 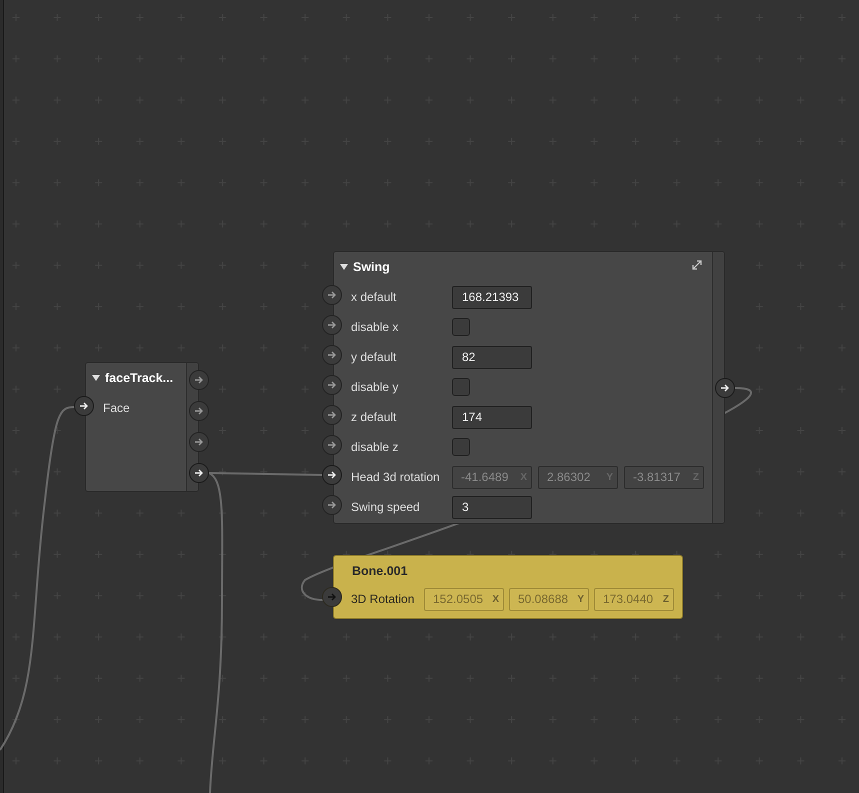 I want to click on node-title: Swing, so click(x=371, y=267).